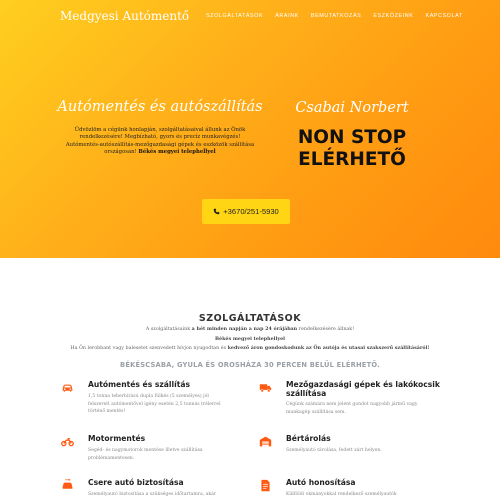 The width and height of the screenshot is (500, 500). I want to click on nav-item-contact: KAPCSOLAT, so click(444, 16).